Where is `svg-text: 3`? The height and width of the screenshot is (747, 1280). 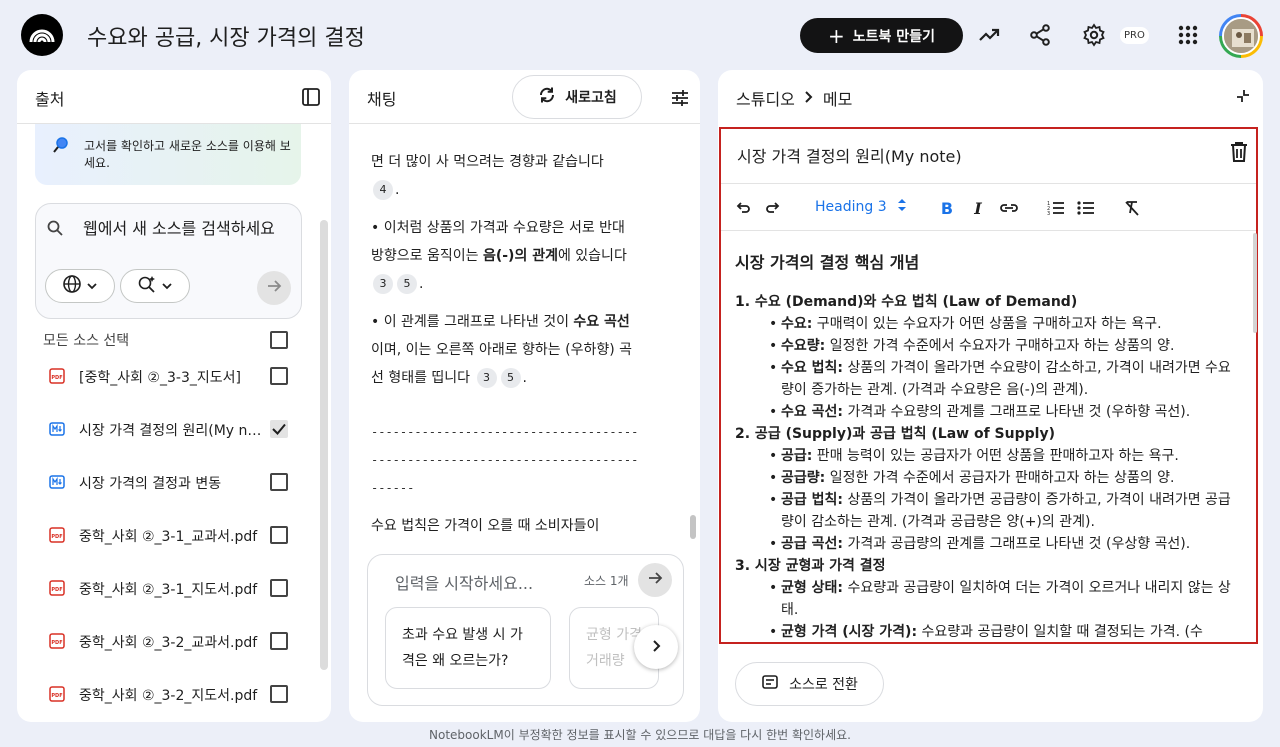
svg-text: 3 is located at coordinates (1048, 213).